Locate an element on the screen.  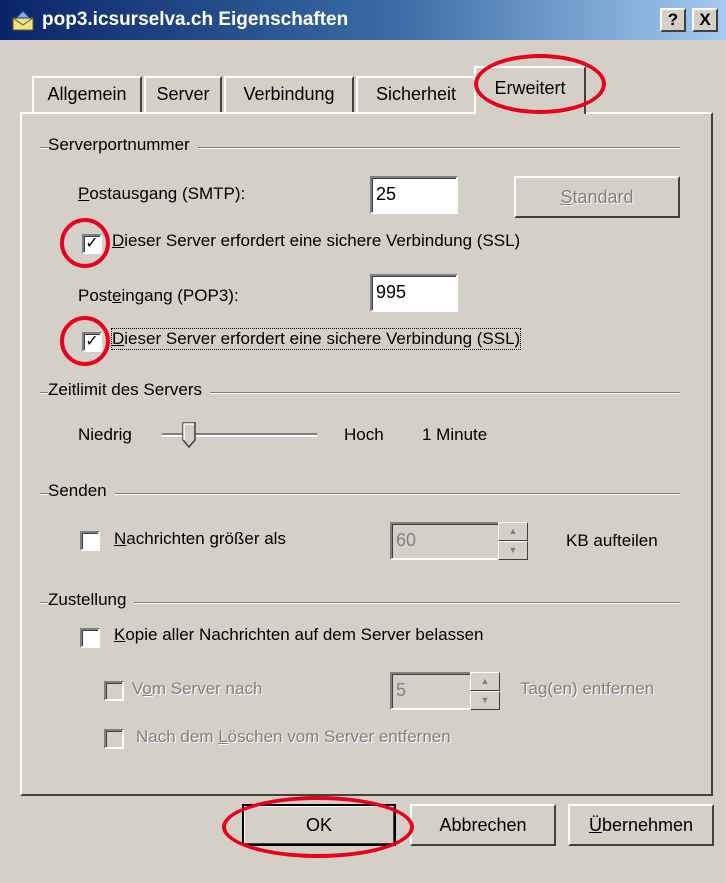
tab-erweitert: Erweitert is located at coordinates (530, 90).